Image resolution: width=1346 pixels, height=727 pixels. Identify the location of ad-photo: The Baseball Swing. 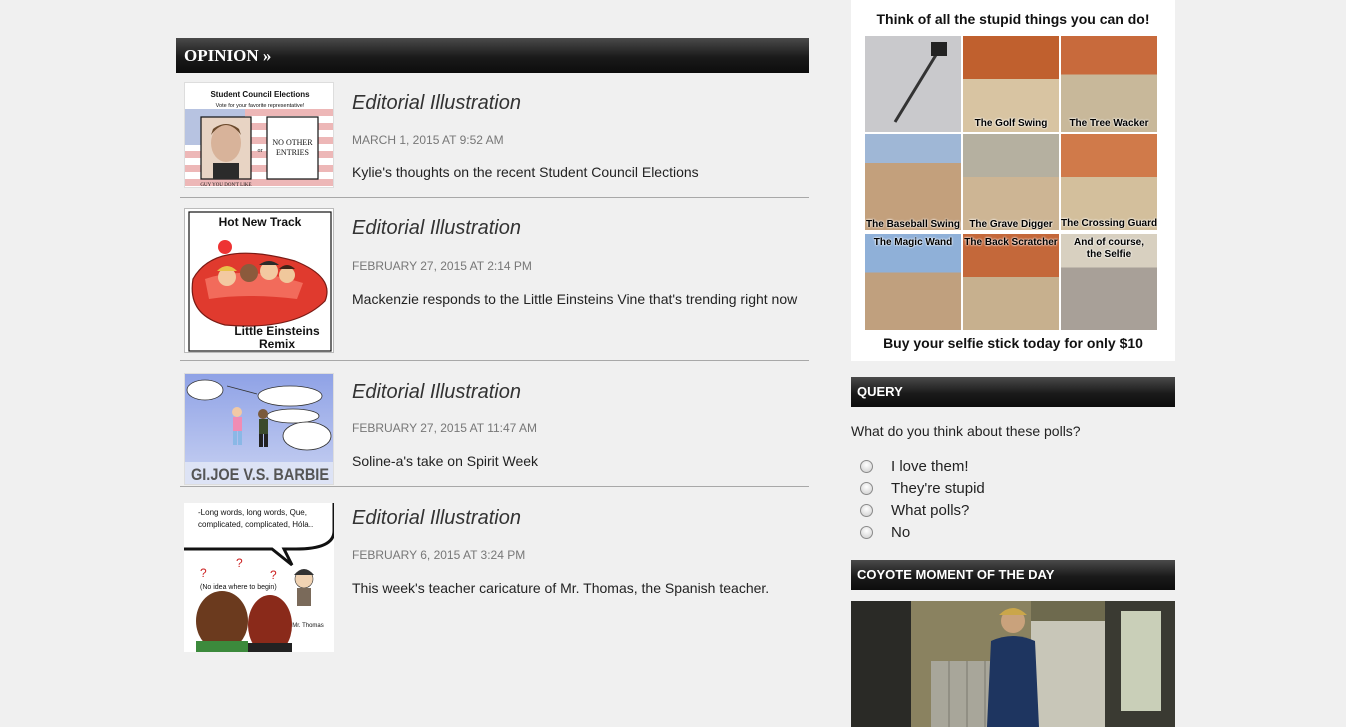
(913, 182).